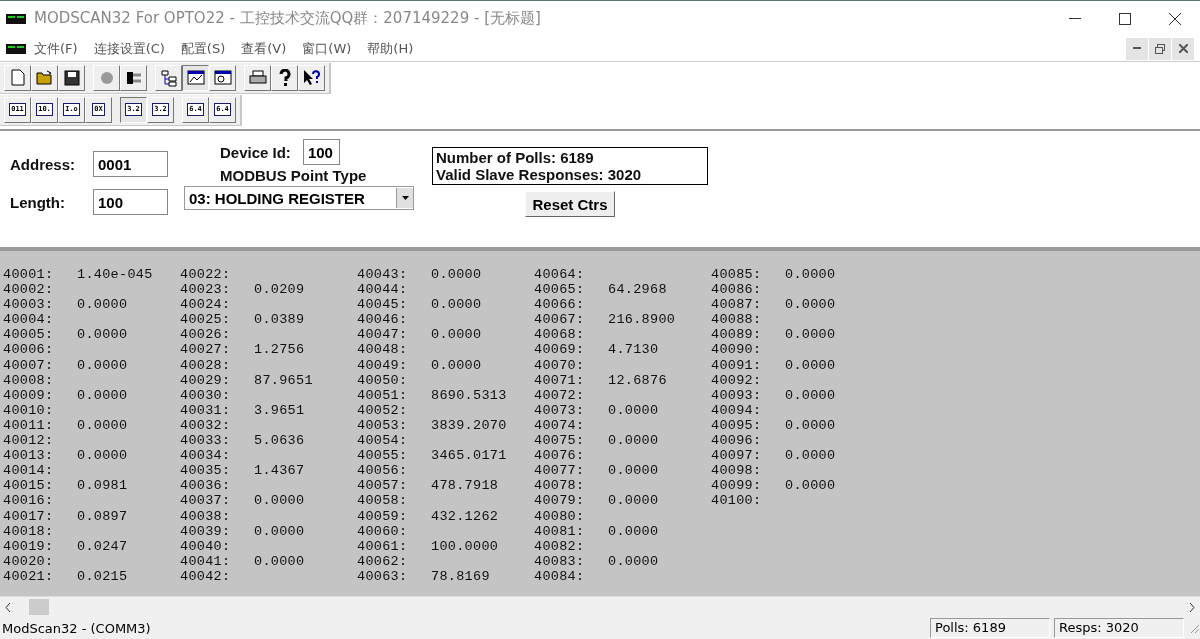 This screenshot has width=1200, height=639. Describe the element at coordinates (288, 18) in the screenshot. I see `window-title: MODSCAN32 For OPTO22 - 工控技术交流QQ群：207149229 - [无标题]` at that location.